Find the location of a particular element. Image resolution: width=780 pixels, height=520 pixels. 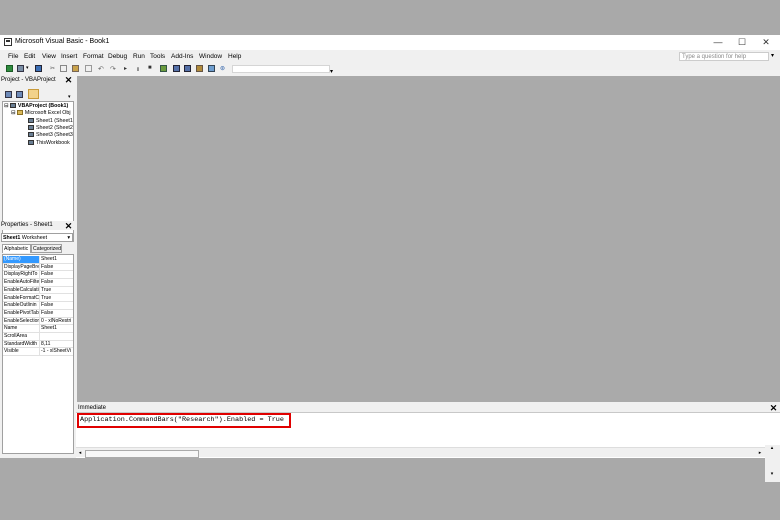

design-mode-icon is located at coordinates (163, 68).